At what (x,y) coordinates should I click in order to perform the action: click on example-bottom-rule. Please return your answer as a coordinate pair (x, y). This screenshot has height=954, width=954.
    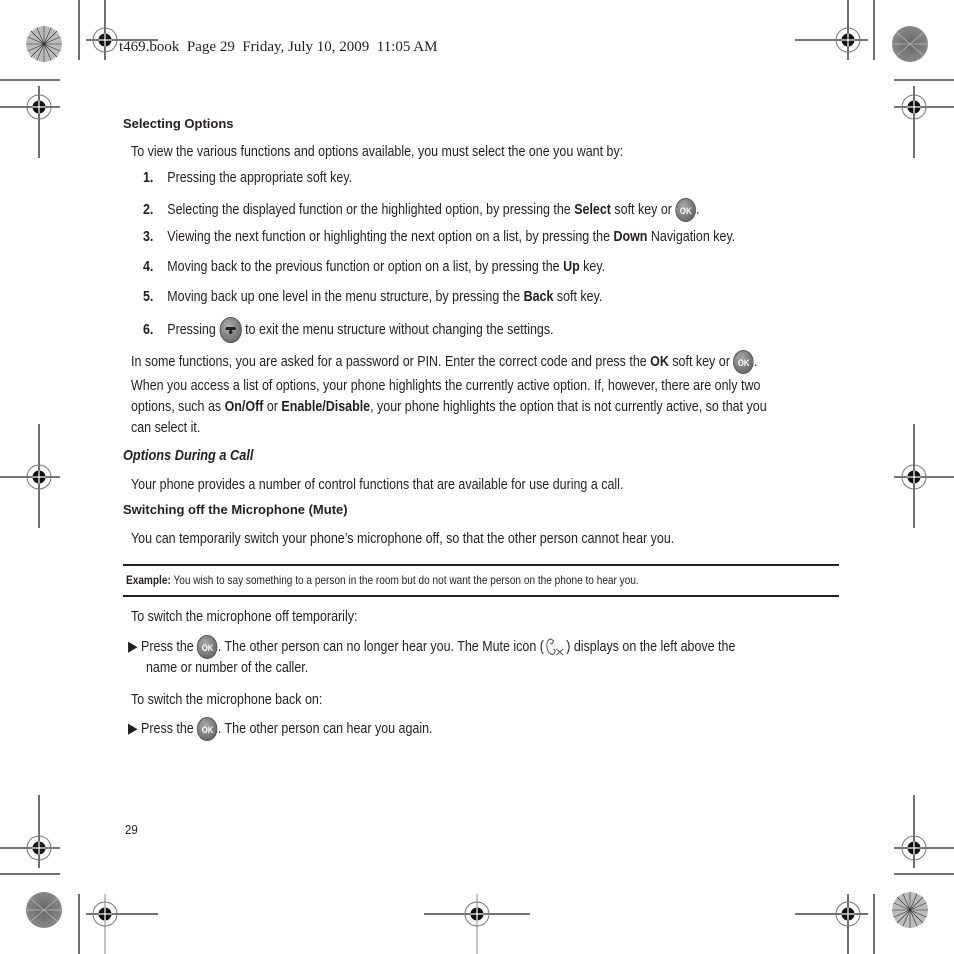
    Looking at the image, I should click on (481, 596).